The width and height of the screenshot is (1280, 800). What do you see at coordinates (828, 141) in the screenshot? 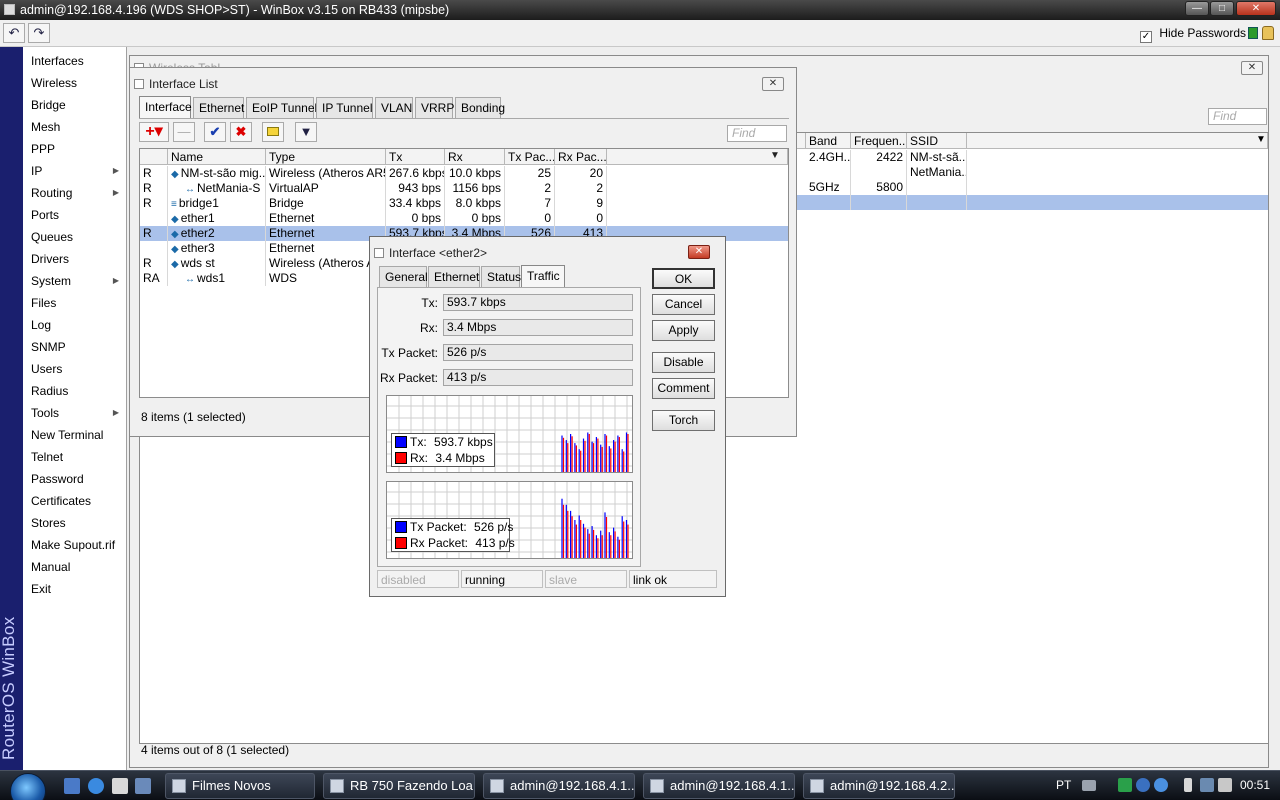
I see `column-header: Band` at bounding box center [828, 141].